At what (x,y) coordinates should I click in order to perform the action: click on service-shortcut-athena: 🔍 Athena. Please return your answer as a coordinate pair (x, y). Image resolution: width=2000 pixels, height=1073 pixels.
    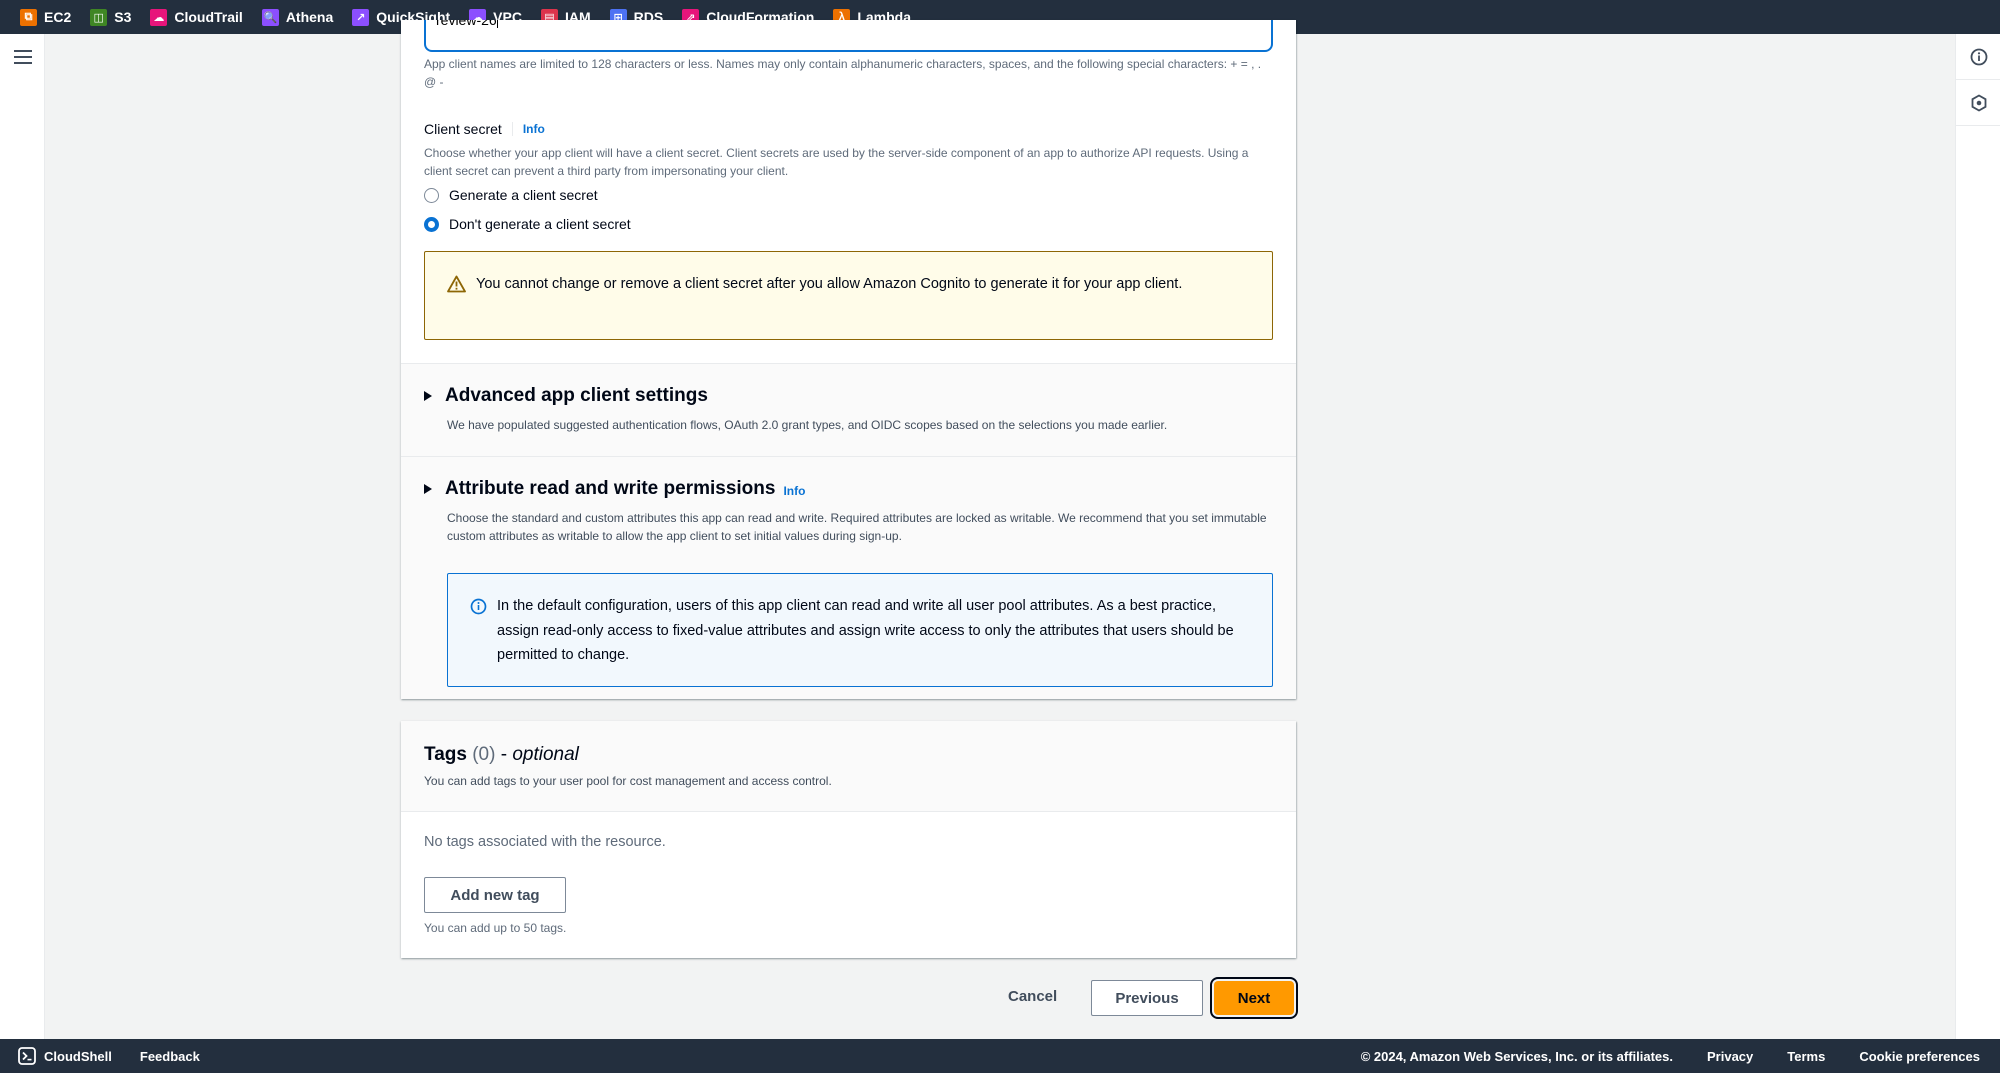
    Looking at the image, I should click on (297, 17).